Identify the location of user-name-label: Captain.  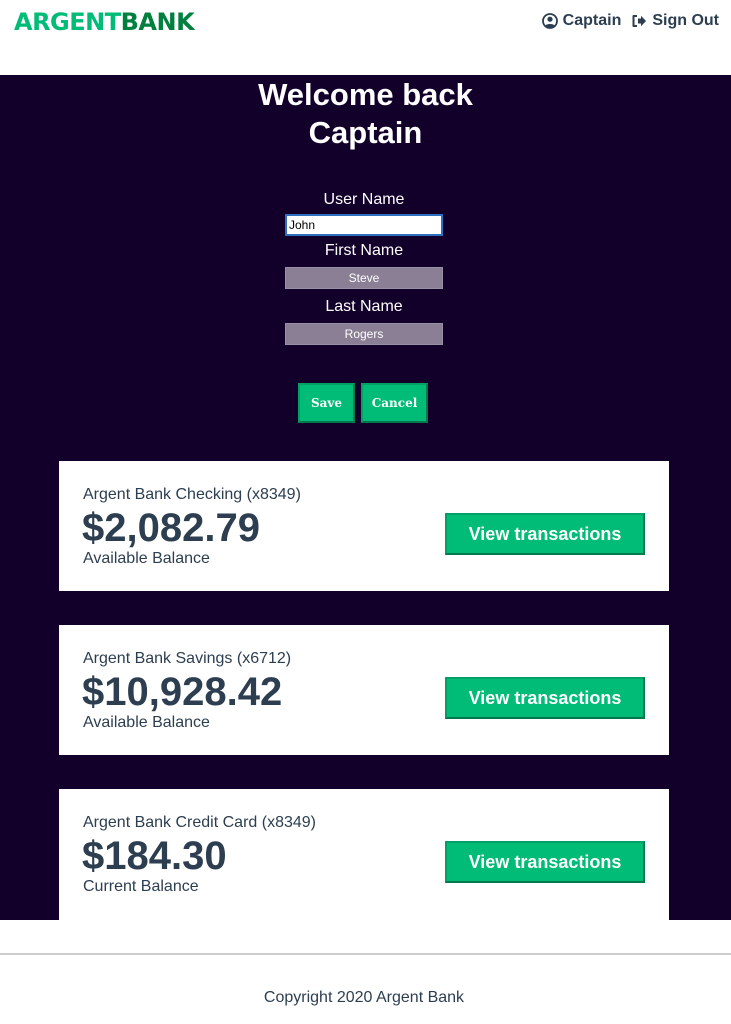
(592, 20).